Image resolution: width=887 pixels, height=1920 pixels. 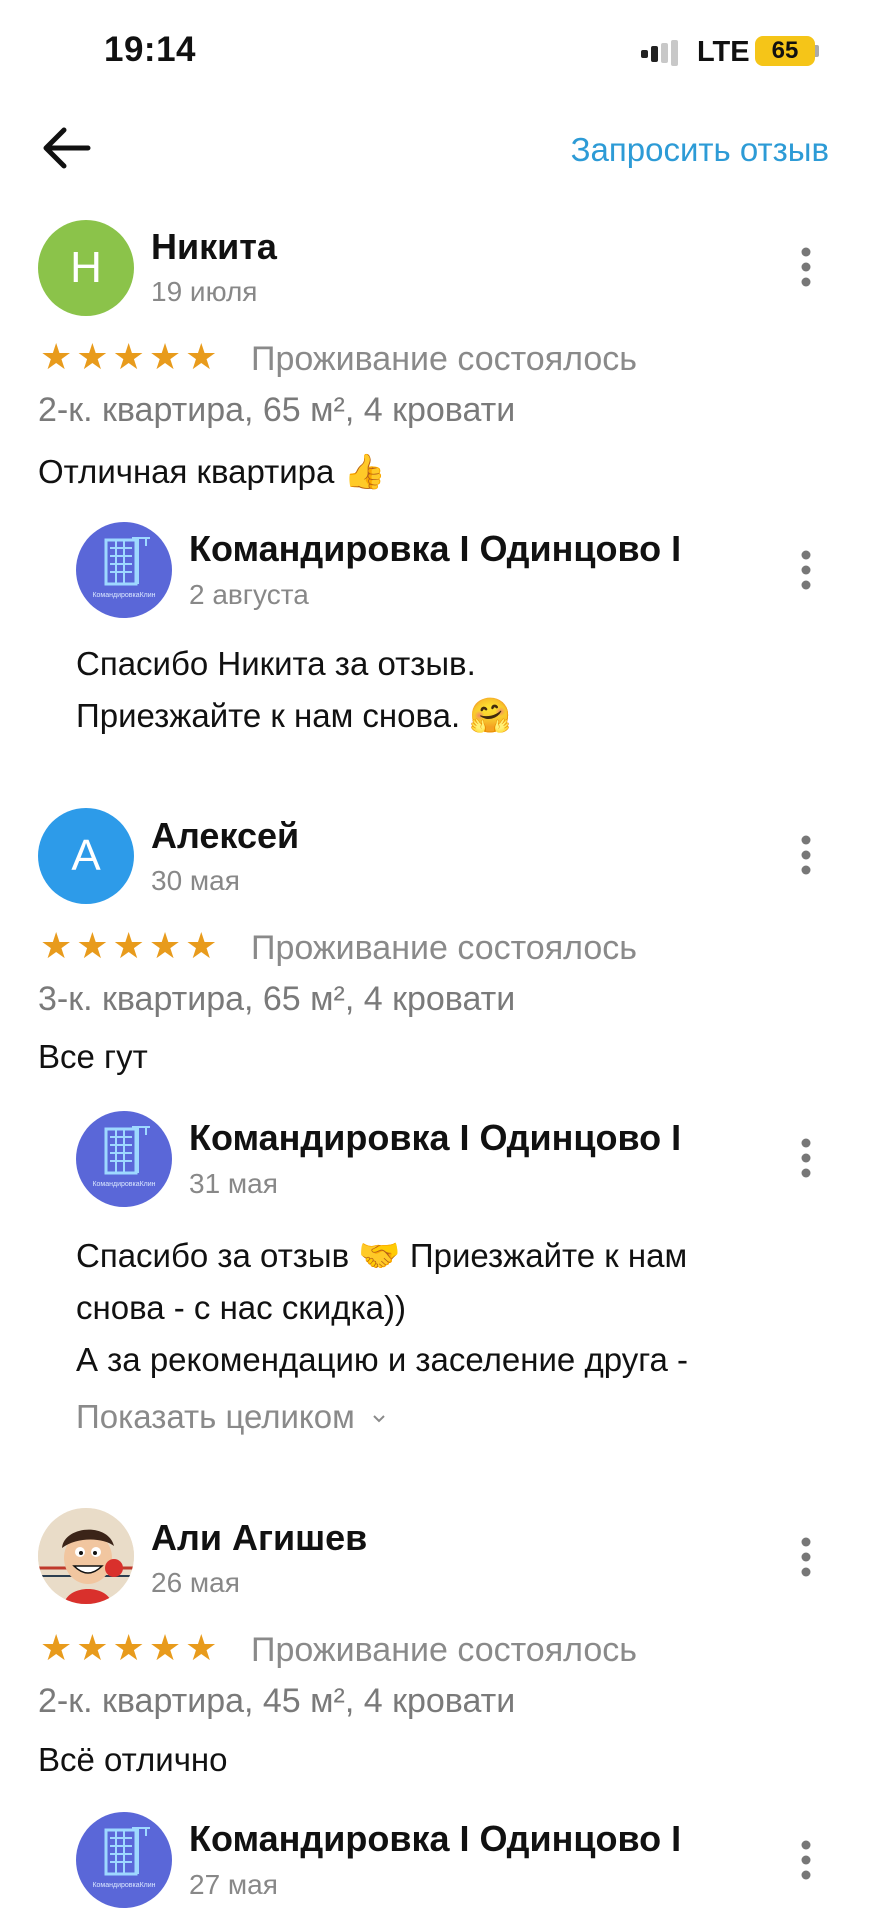 What do you see at coordinates (186, 471) in the screenshot?
I see `review-text-content: Отличная квартира` at bounding box center [186, 471].